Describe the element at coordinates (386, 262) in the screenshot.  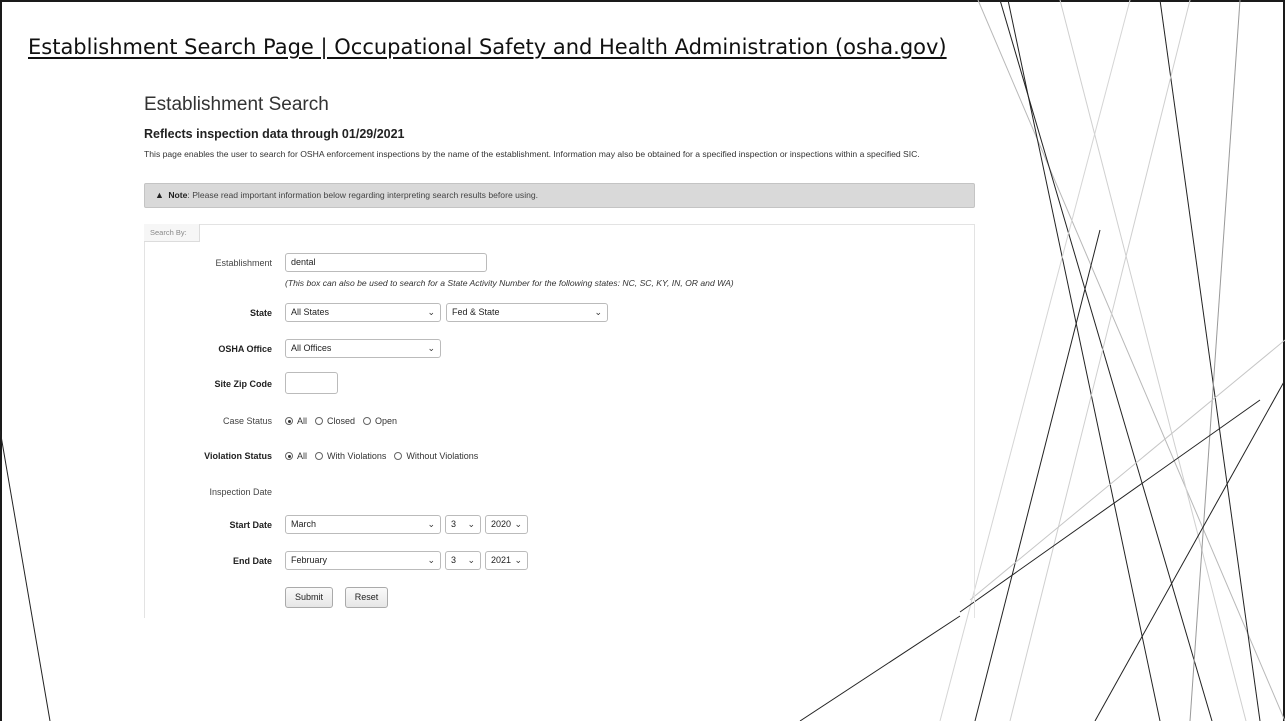
I see `establishment-input: dental` at that location.